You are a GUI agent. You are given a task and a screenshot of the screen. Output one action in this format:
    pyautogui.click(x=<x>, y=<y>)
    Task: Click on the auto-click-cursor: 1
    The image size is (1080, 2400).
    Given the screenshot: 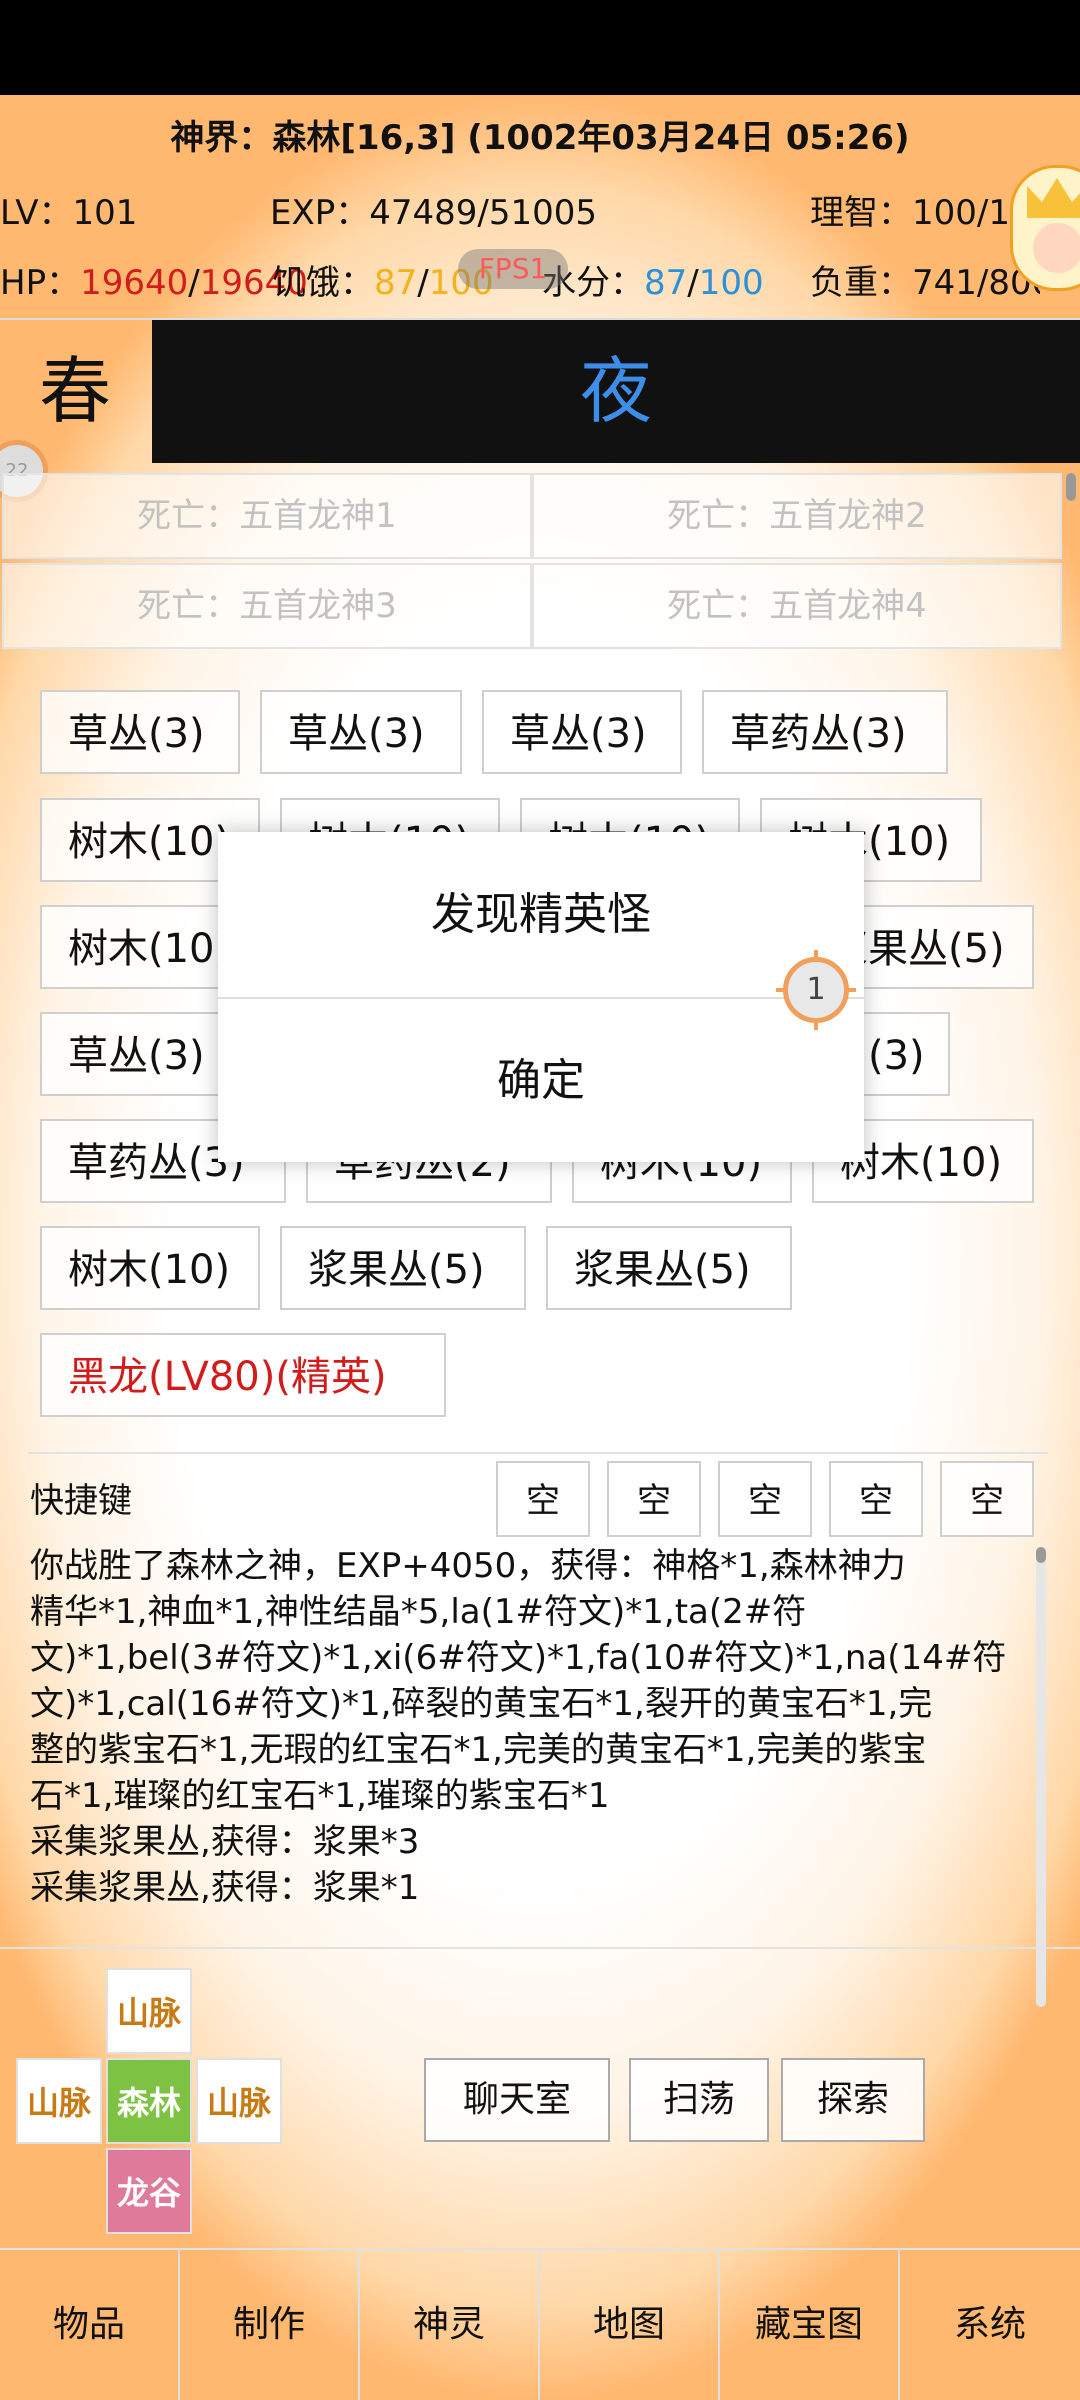 What is the action you would take?
    pyautogui.click(x=816, y=990)
    